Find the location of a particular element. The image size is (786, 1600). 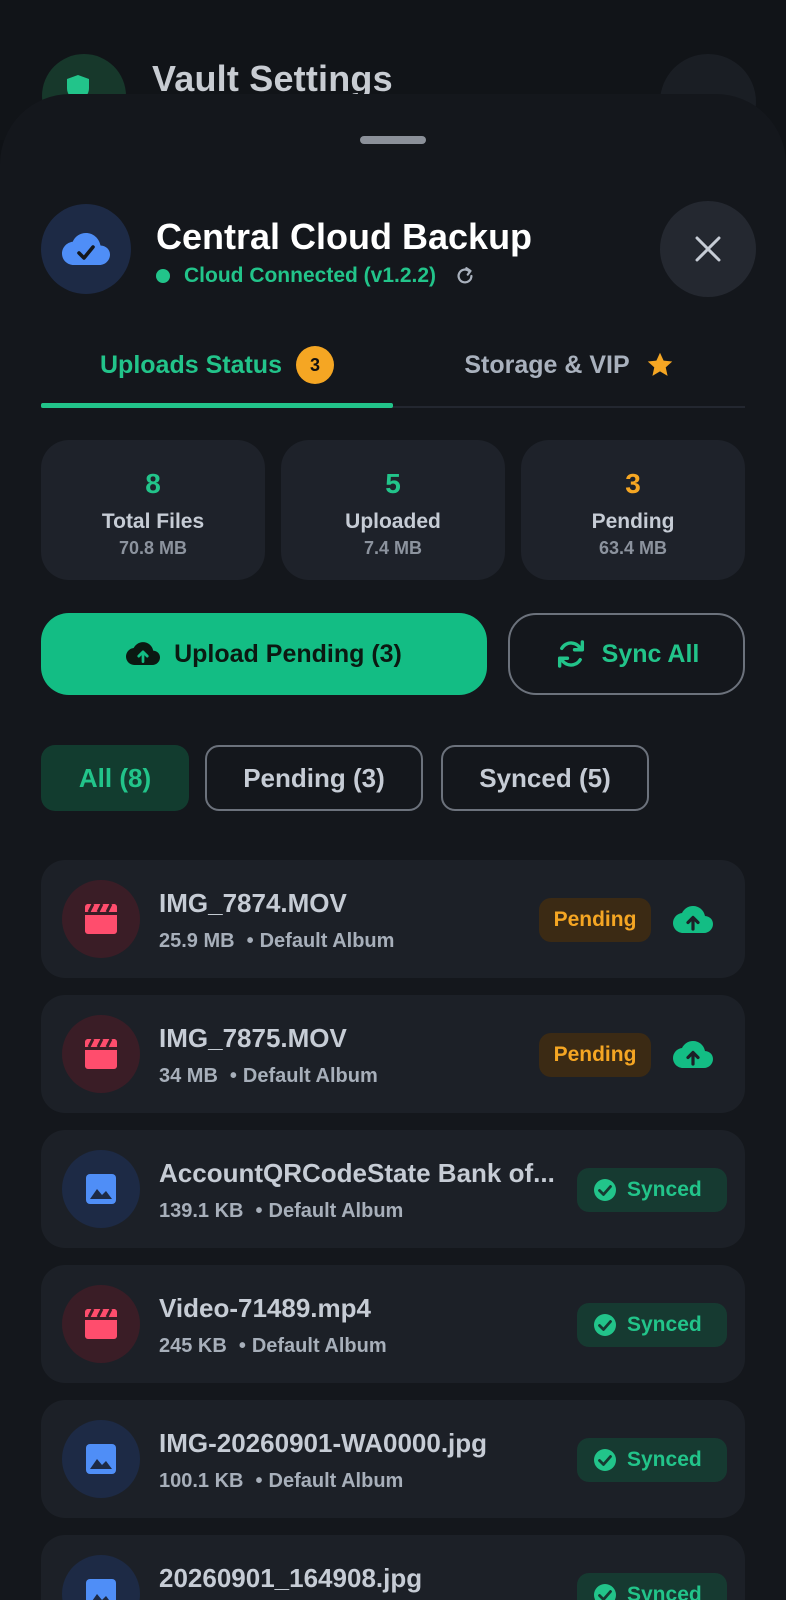

sync-all-button: Sync All is located at coordinates (626, 654).